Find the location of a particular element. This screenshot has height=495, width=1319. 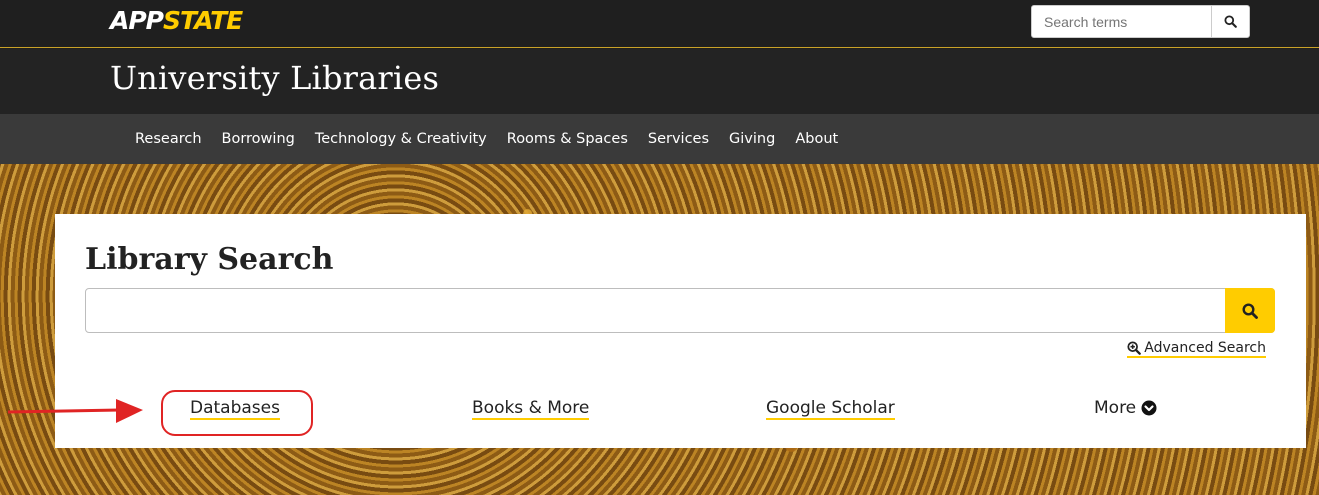

google-scholar-link: Google Scholar is located at coordinates (830, 409).